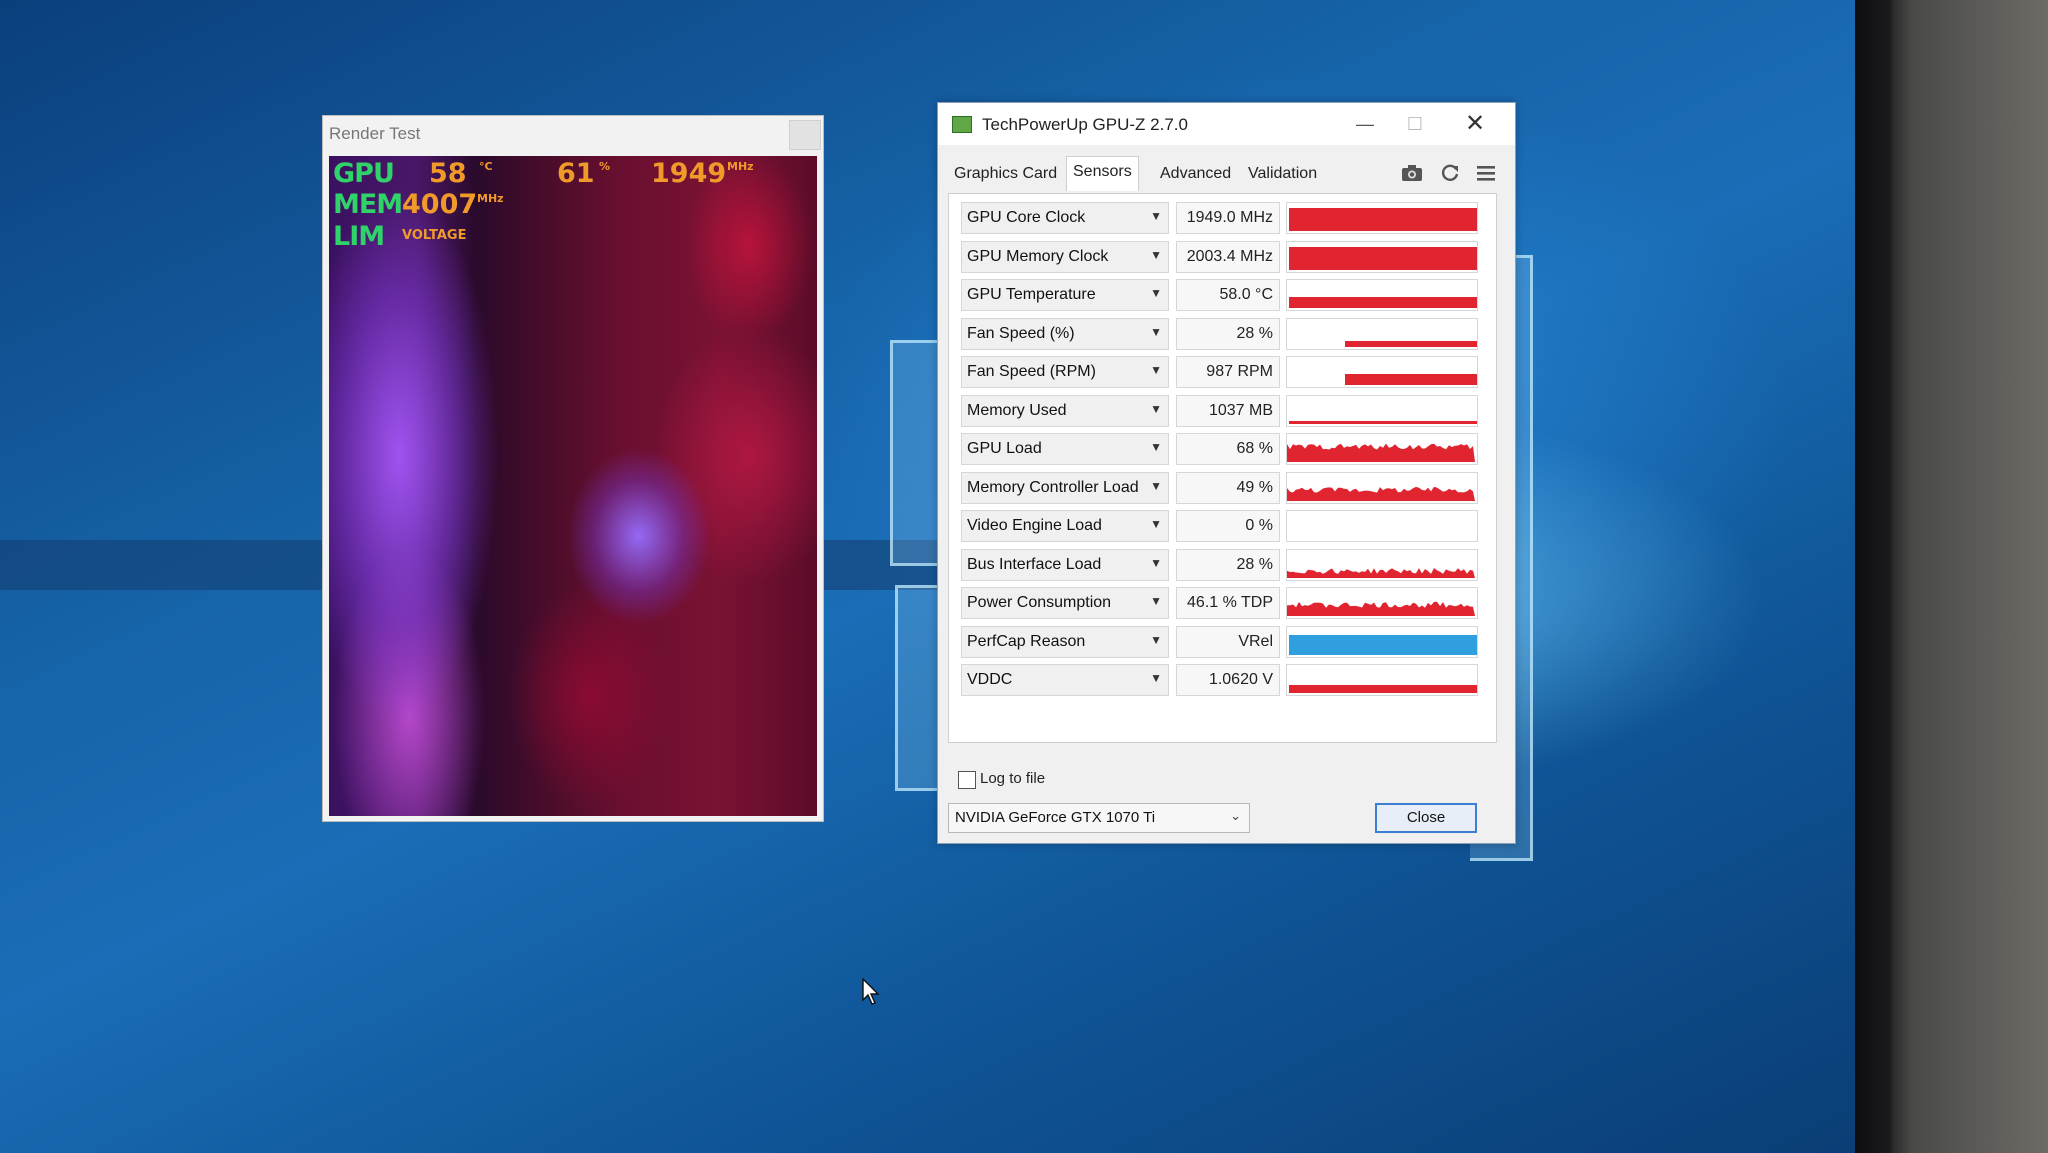 The image size is (2048, 1153). I want to click on sensor-value: 1037 MB, so click(1240, 410).